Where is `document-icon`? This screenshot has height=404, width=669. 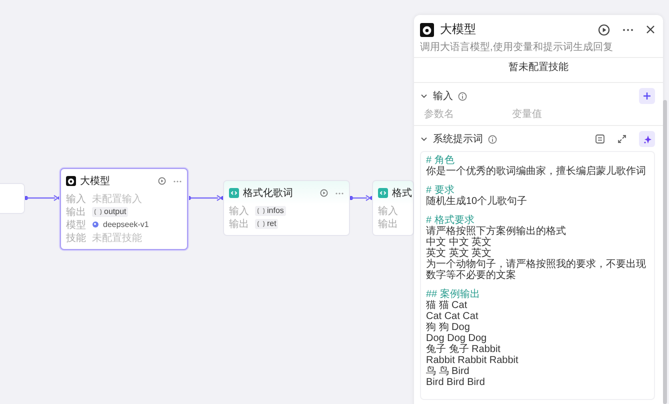 document-icon is located at coordinates (600, 139).